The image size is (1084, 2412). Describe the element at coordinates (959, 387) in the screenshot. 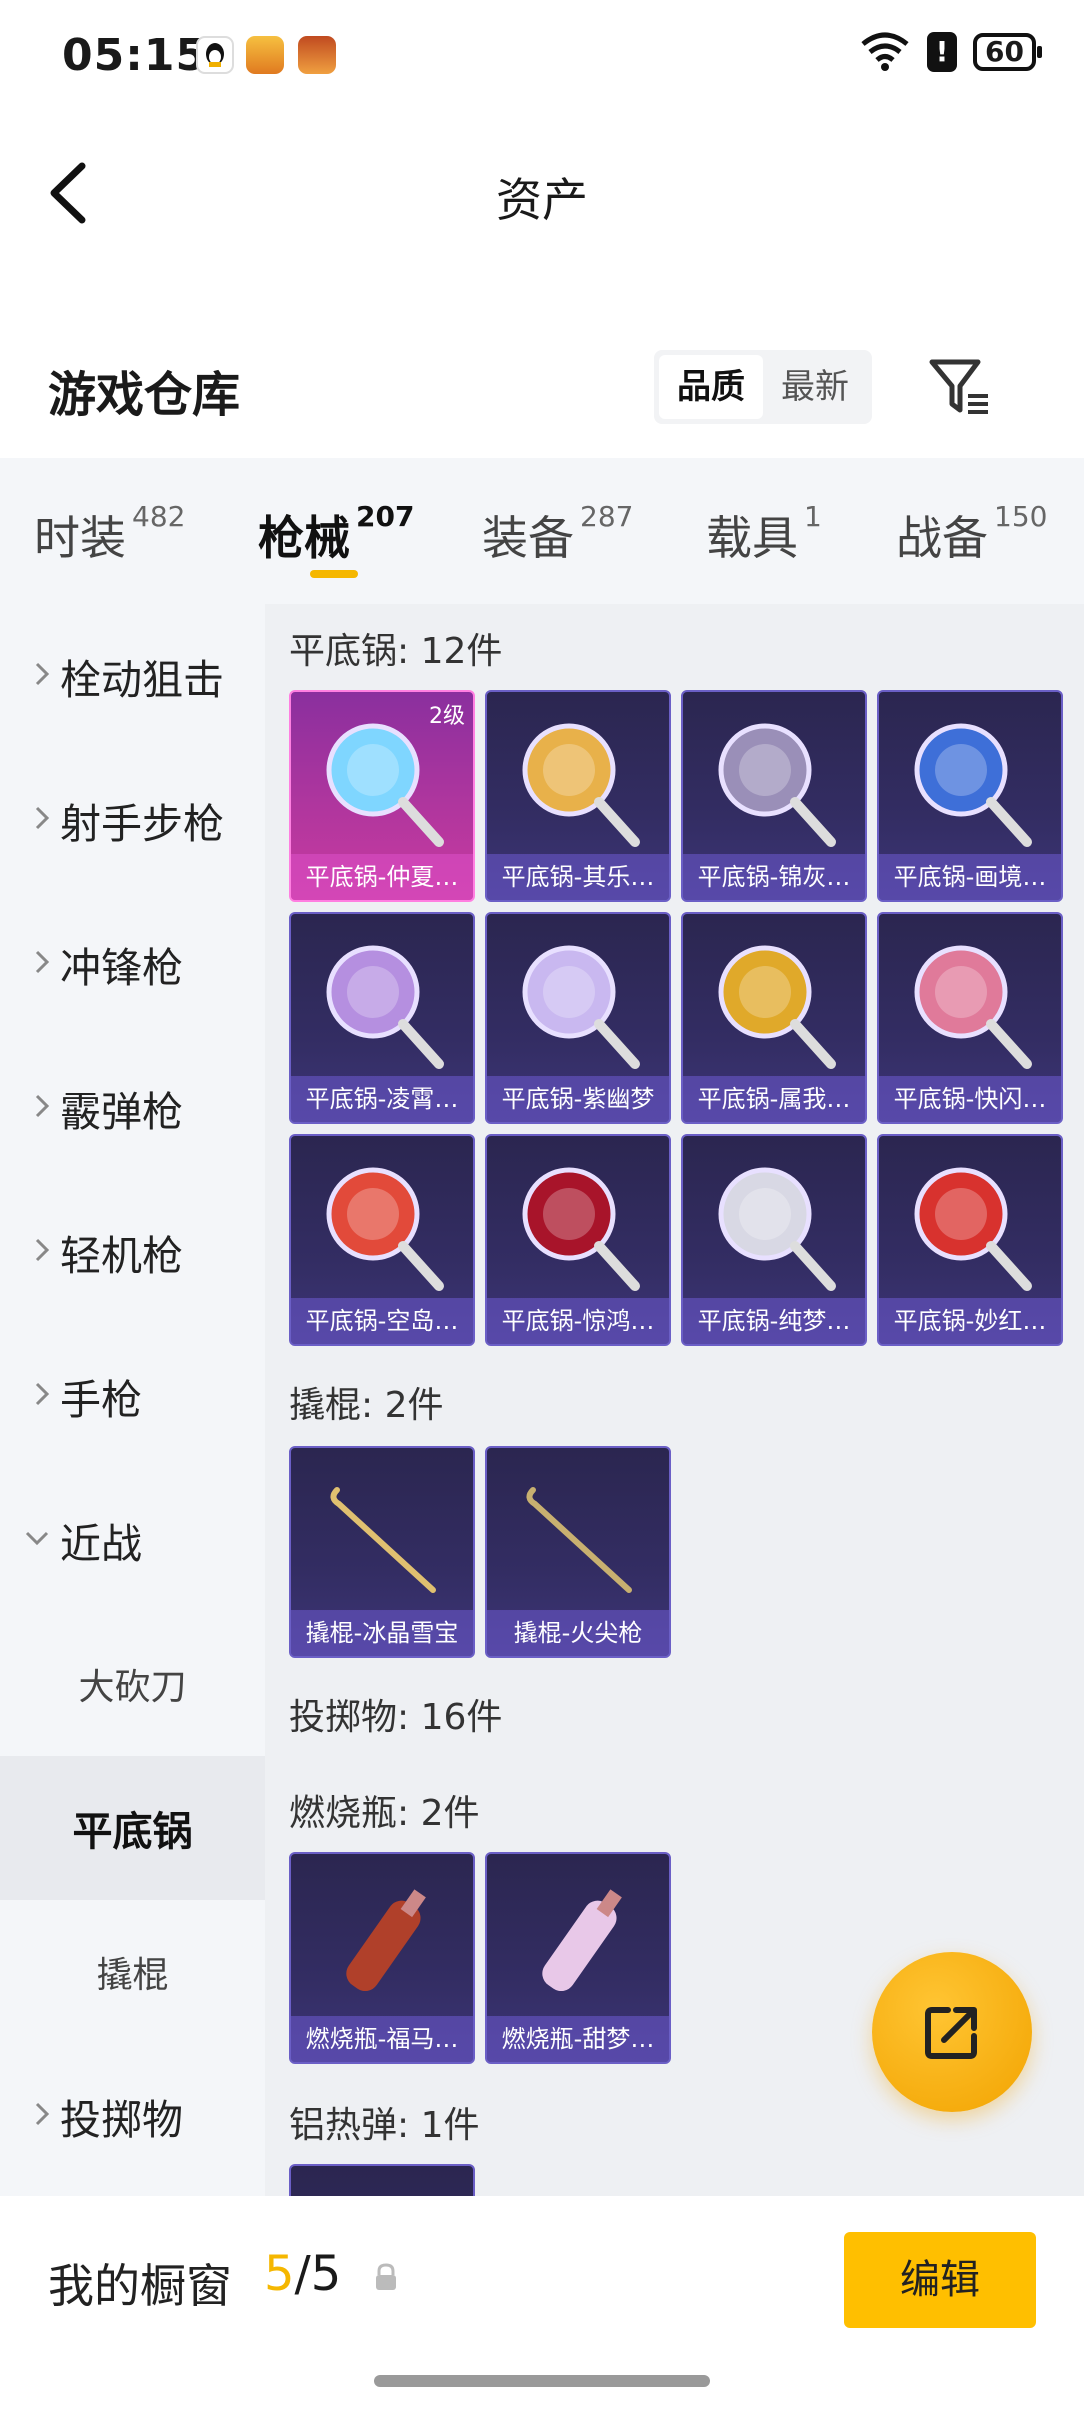

I see `filter-icon` at that location.